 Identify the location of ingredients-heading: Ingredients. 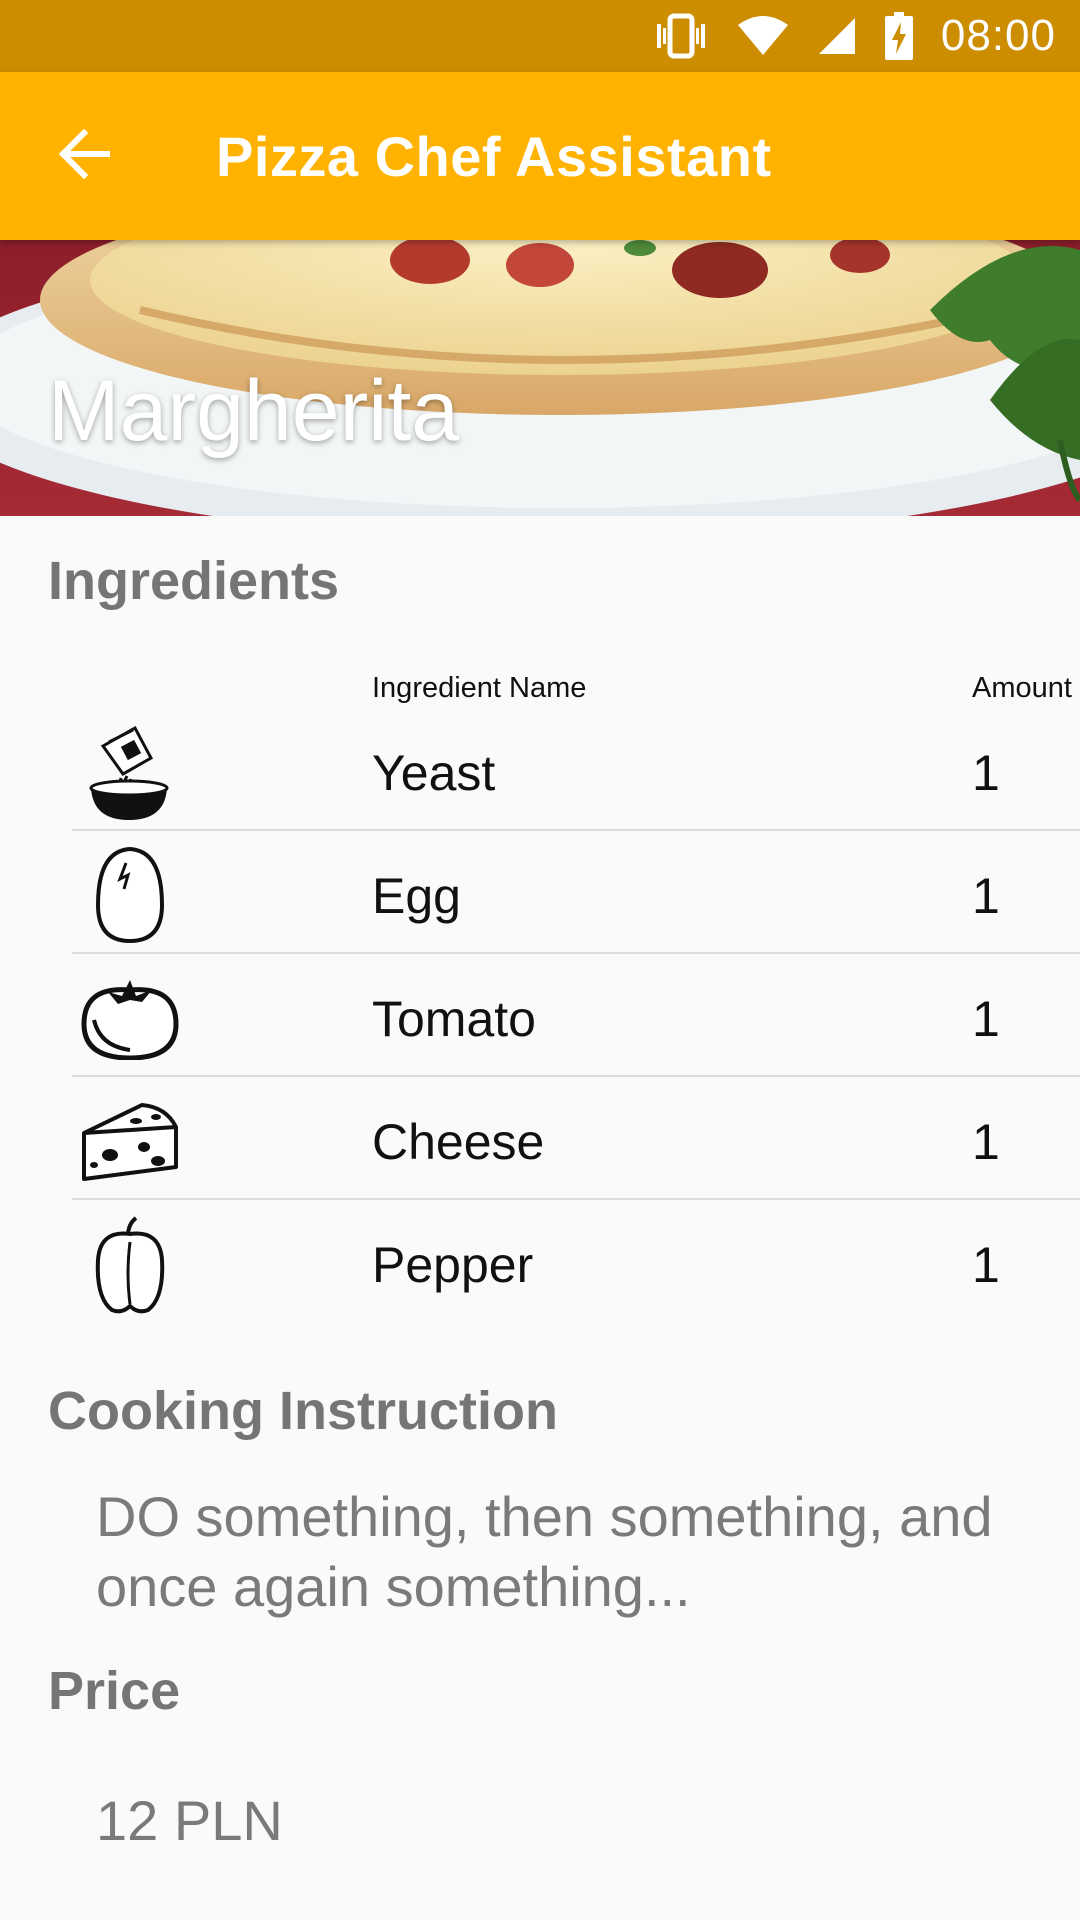
(194, 581).